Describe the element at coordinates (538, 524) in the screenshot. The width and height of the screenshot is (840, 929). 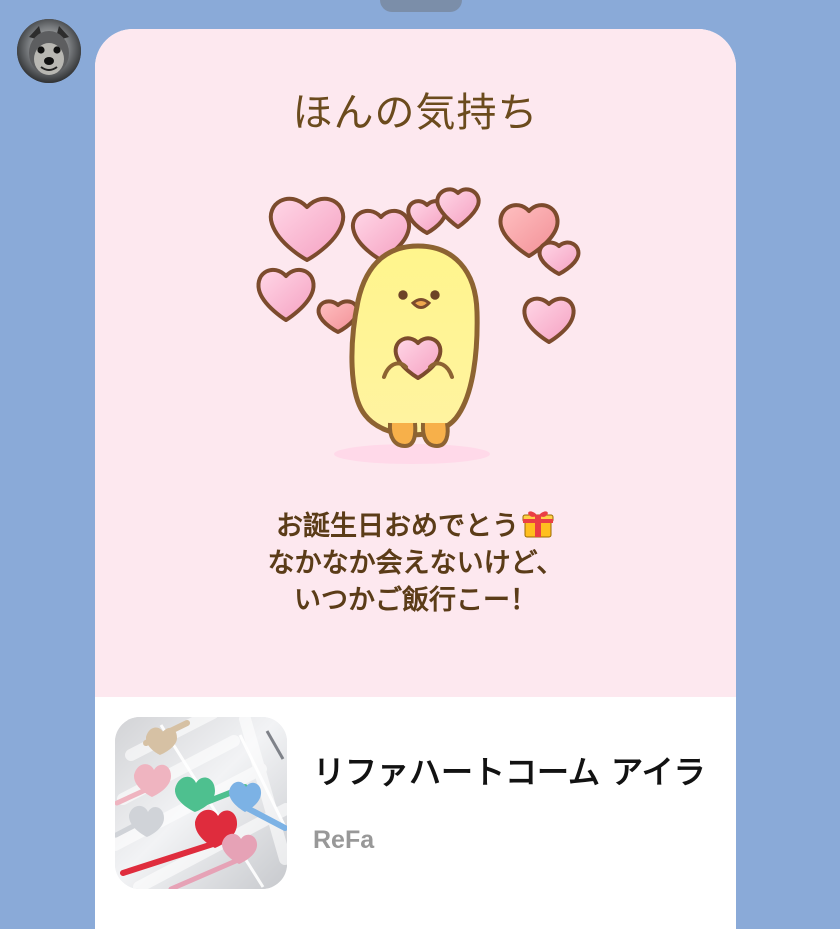
I see `gift-icon` at that location.